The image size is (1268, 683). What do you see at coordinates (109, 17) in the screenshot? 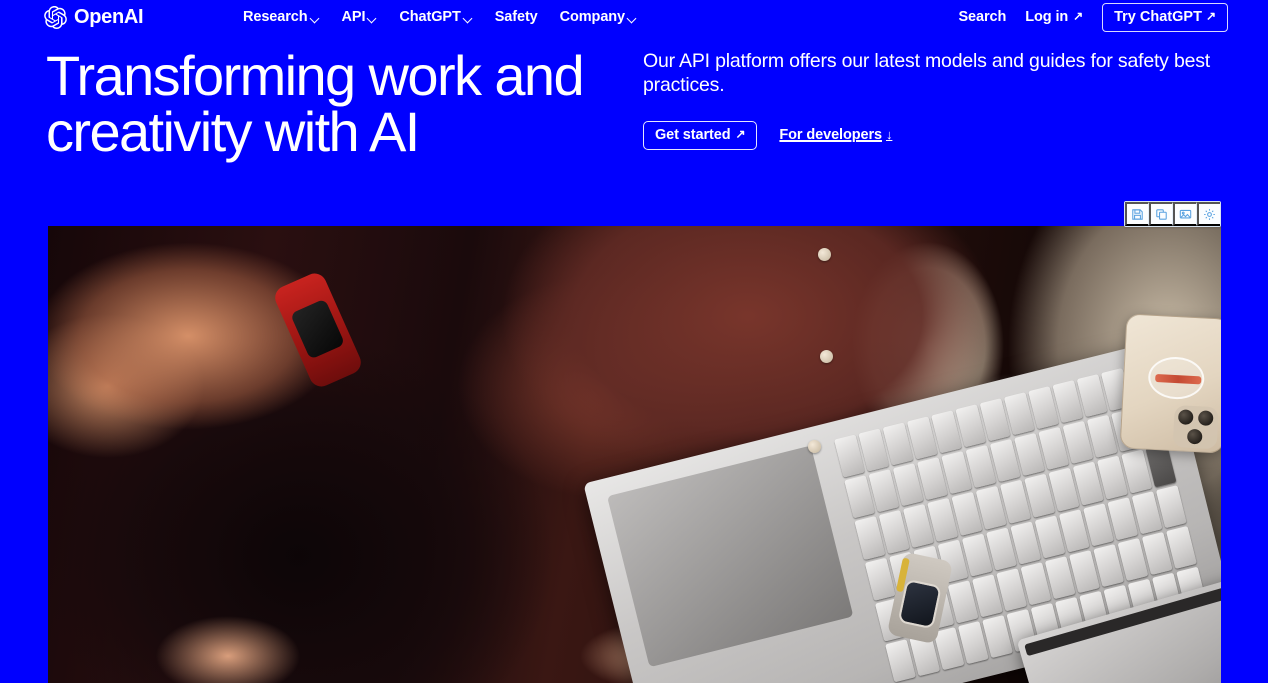
I see `brand-name: OpenAI` at bounding box center [109, 17].